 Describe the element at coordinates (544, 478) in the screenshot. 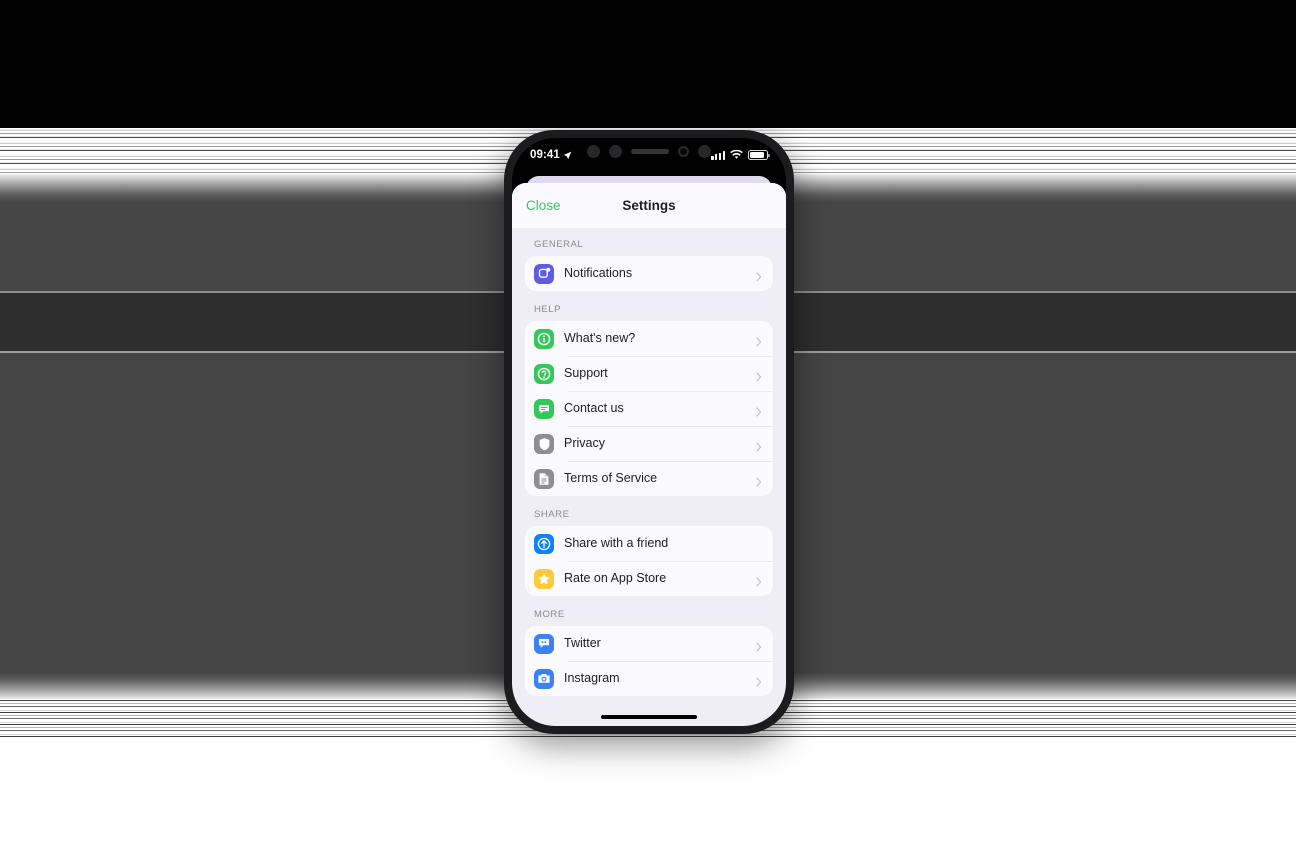

I see `document-icon` at that location.